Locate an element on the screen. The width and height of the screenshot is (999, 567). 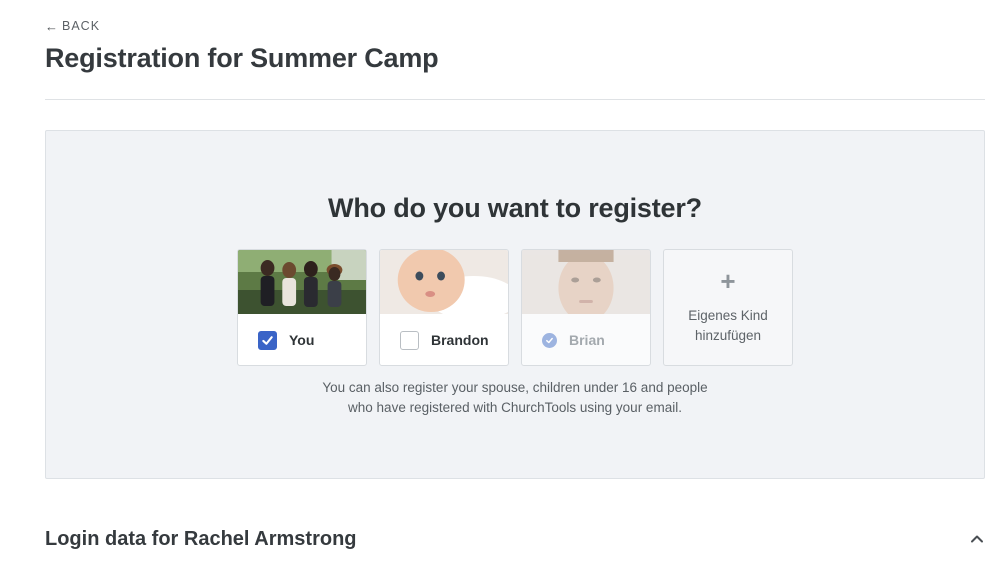
plus-icon: + is located at coordinates (728, 281).